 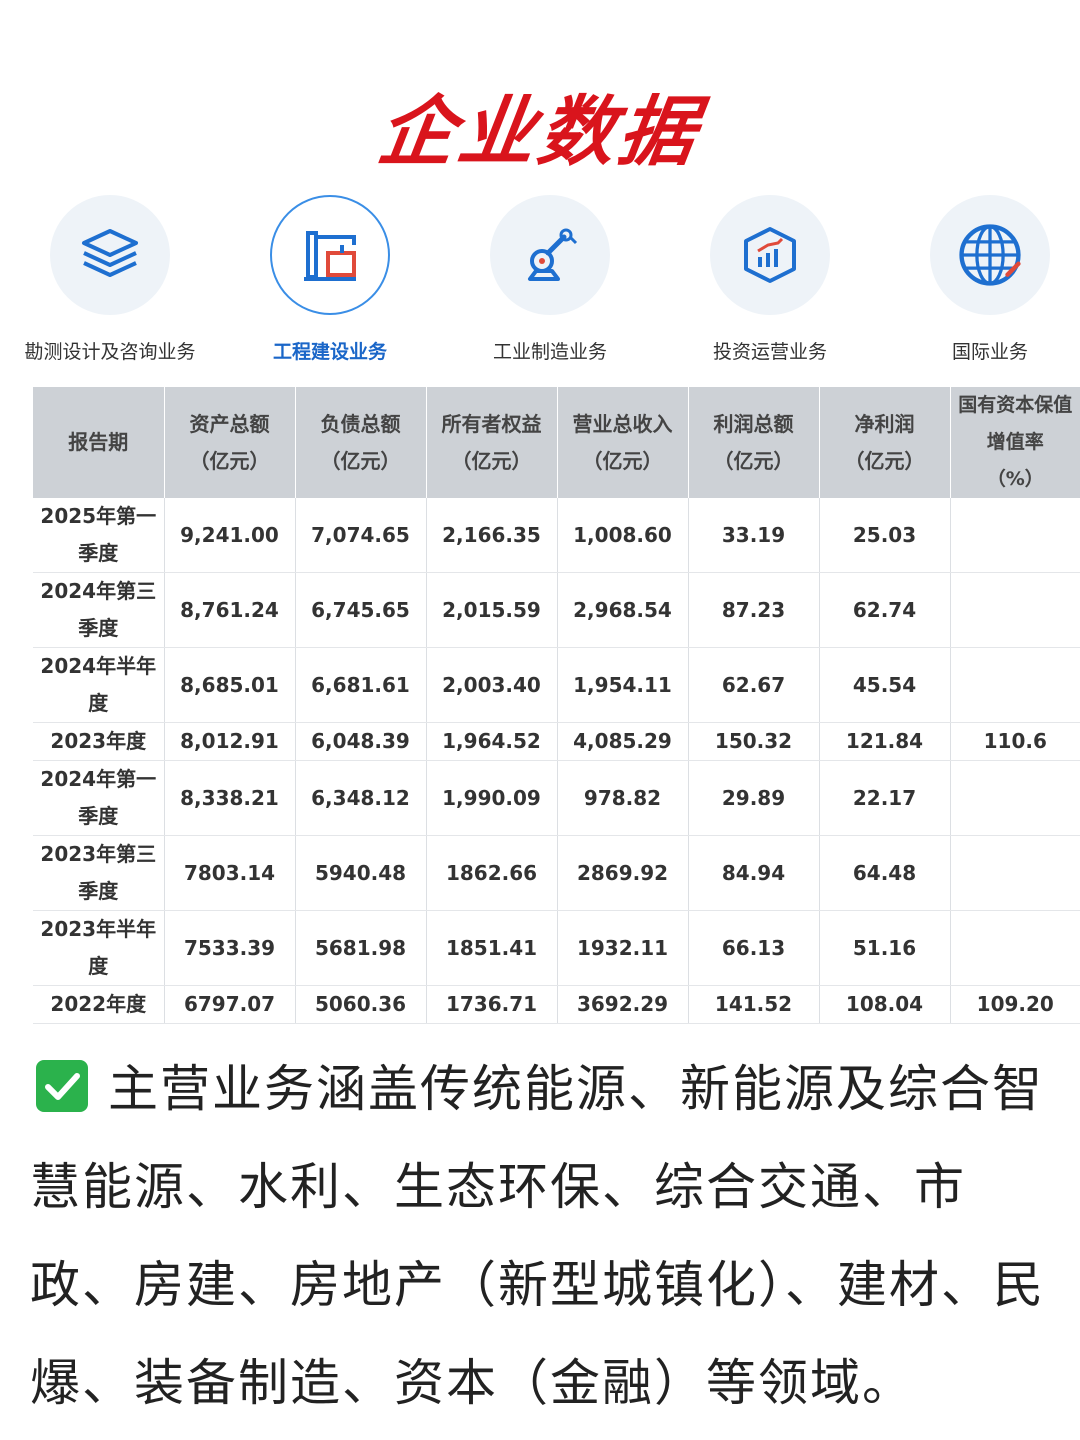 What do you see at coordinates (361, 948) in the screenshot?
I see `cell-total-liabilities: 5681.98` at bounding box center [361, 948].